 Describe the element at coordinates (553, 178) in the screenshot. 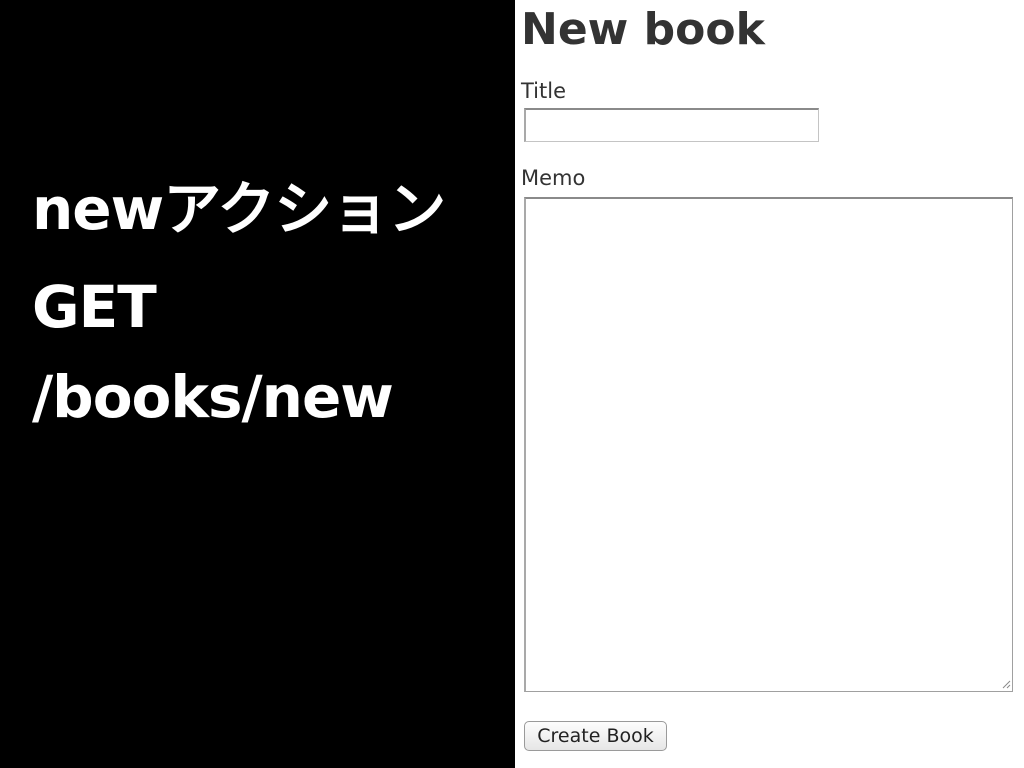

I see `memo-label: Memo` at that location.